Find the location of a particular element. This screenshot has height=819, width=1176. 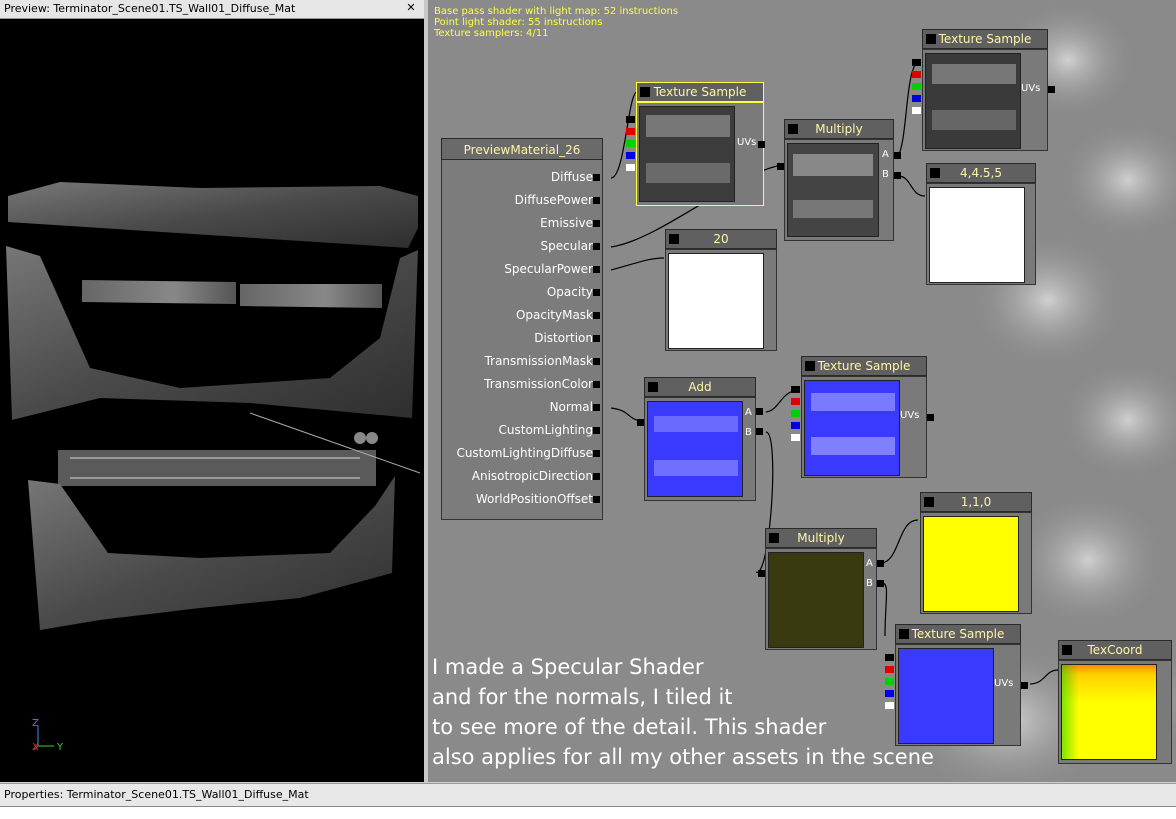

material-input-row: Specular is located at coordinates (570, 246).